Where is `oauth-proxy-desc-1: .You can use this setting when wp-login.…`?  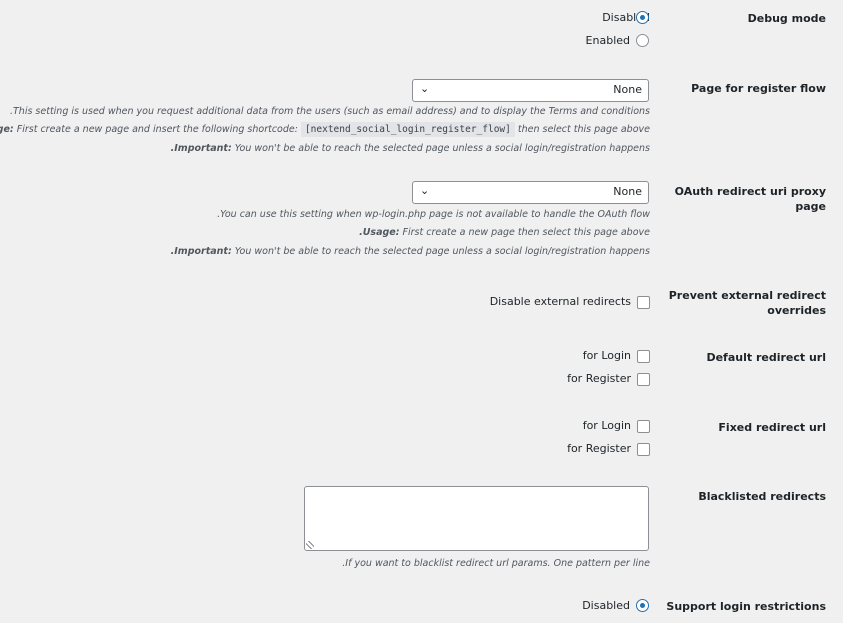 oauth-proxy-desc-1: .You can use this setting when wp-login.… is located at coordinates (433, 214).